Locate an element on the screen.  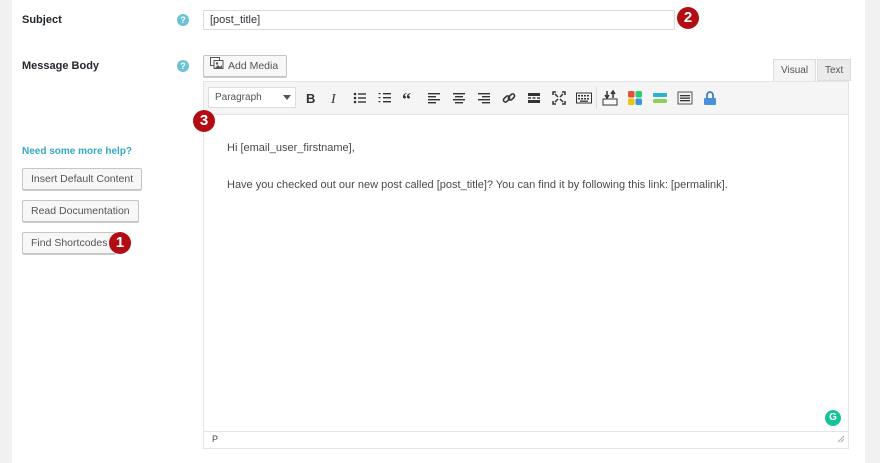
subject-help-icon: ? is located at coordinates (183, 20).